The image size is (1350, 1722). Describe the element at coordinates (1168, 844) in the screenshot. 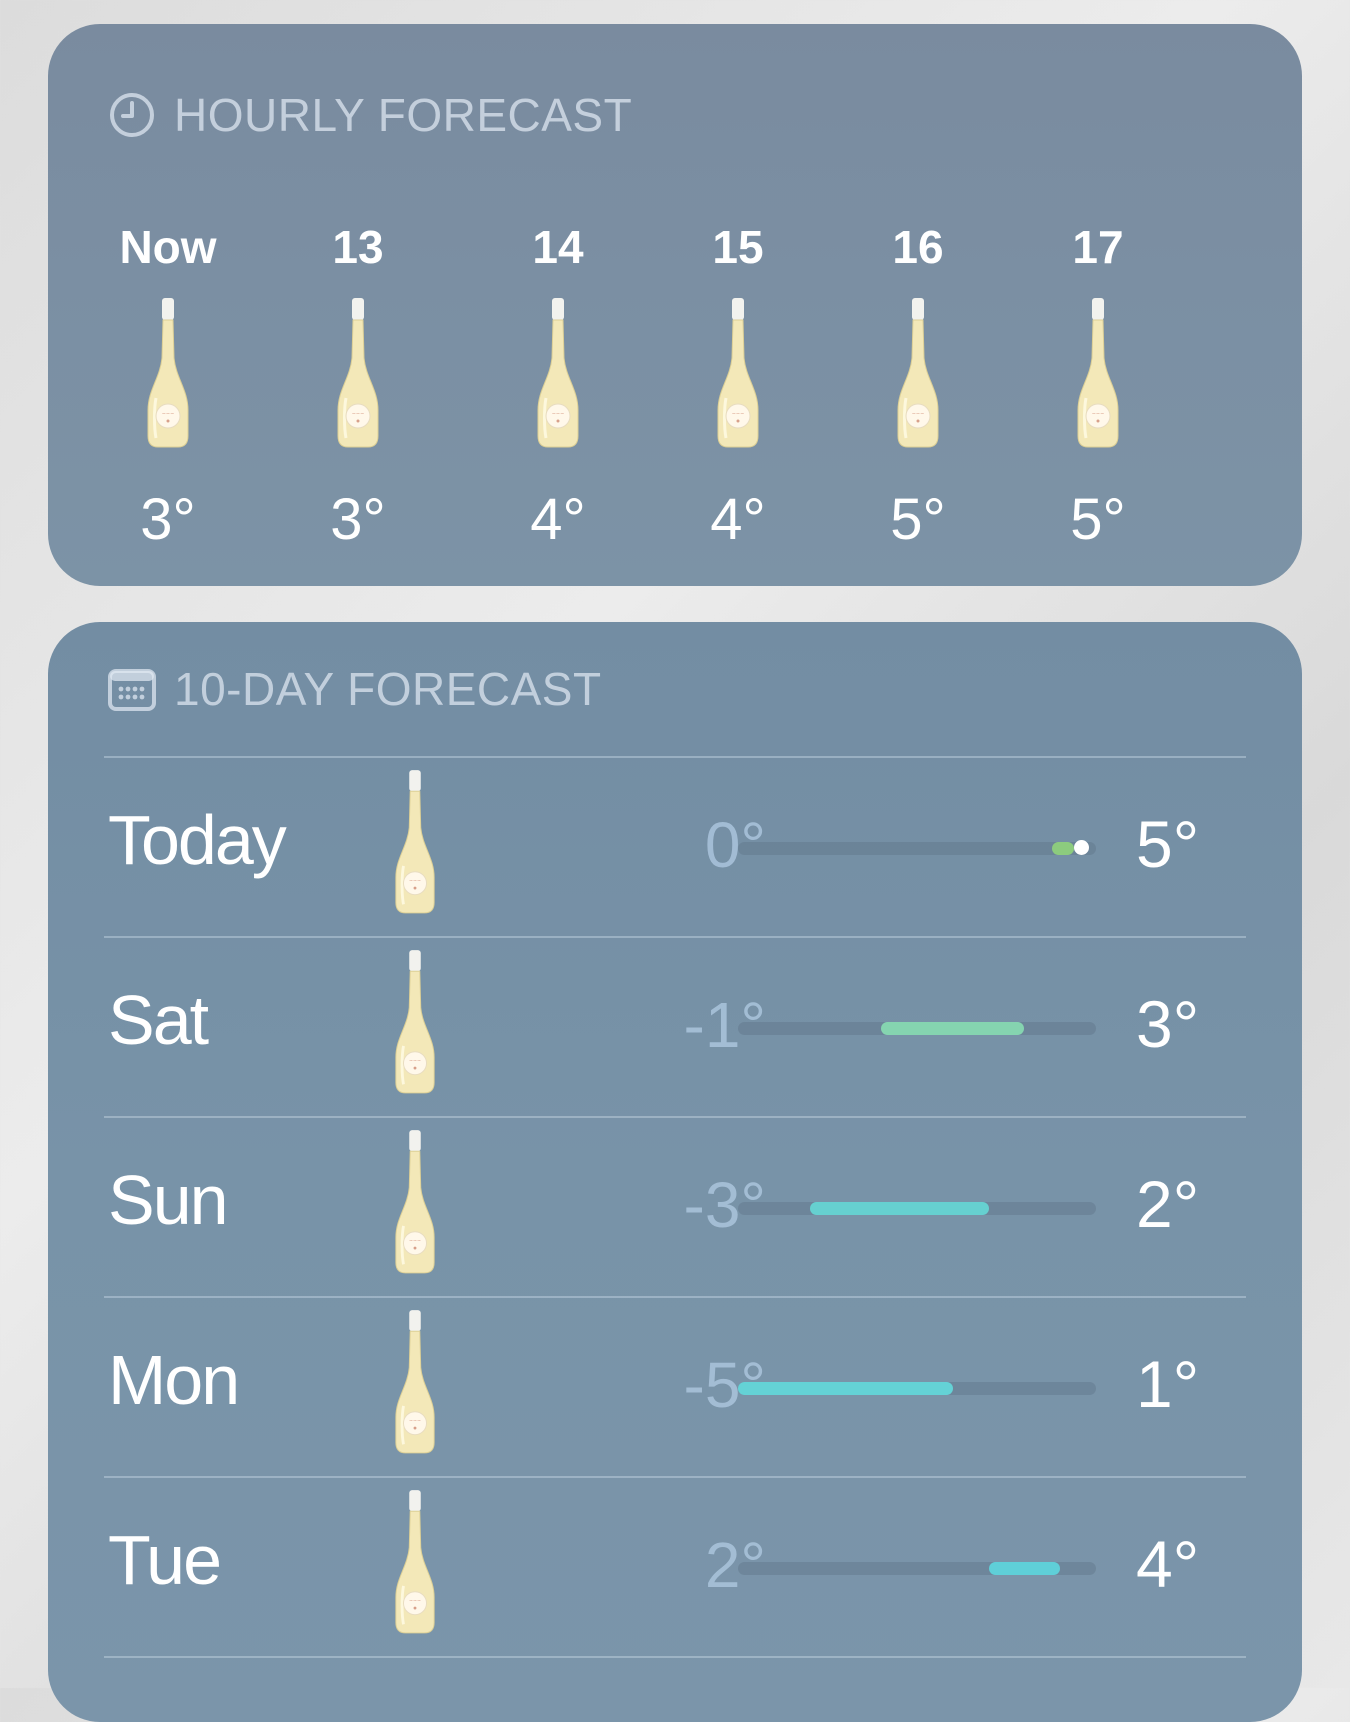

I see `high-temp: 5°` at that location.